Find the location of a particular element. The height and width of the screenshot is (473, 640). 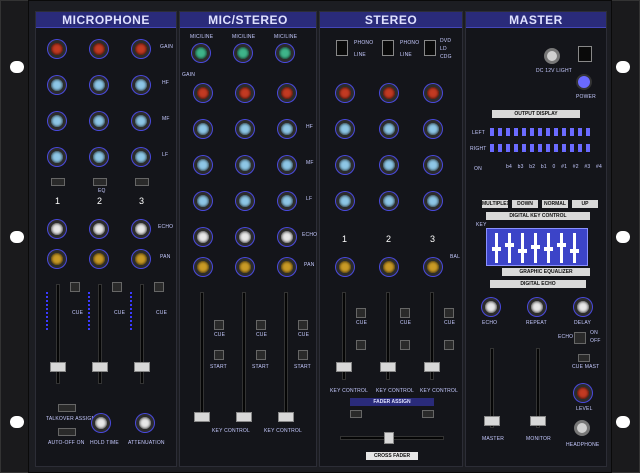

master-fader is located at coordinates (492, 421).